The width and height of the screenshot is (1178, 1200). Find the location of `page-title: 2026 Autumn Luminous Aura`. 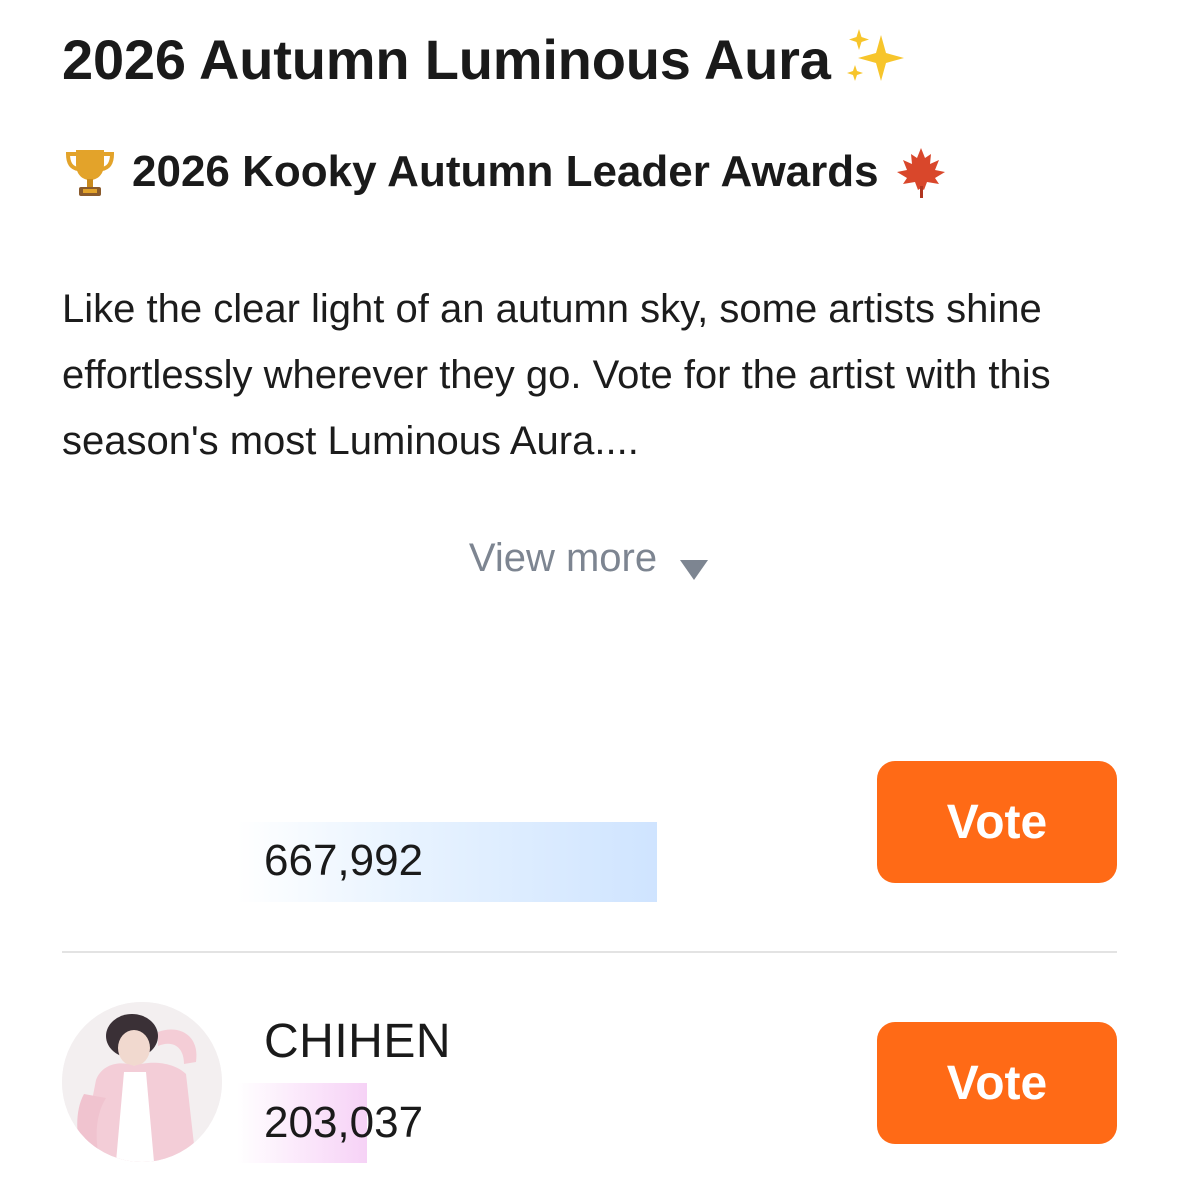

page-title: 2026 Autumn Luminous Aura is located at coordinates (486, 60).